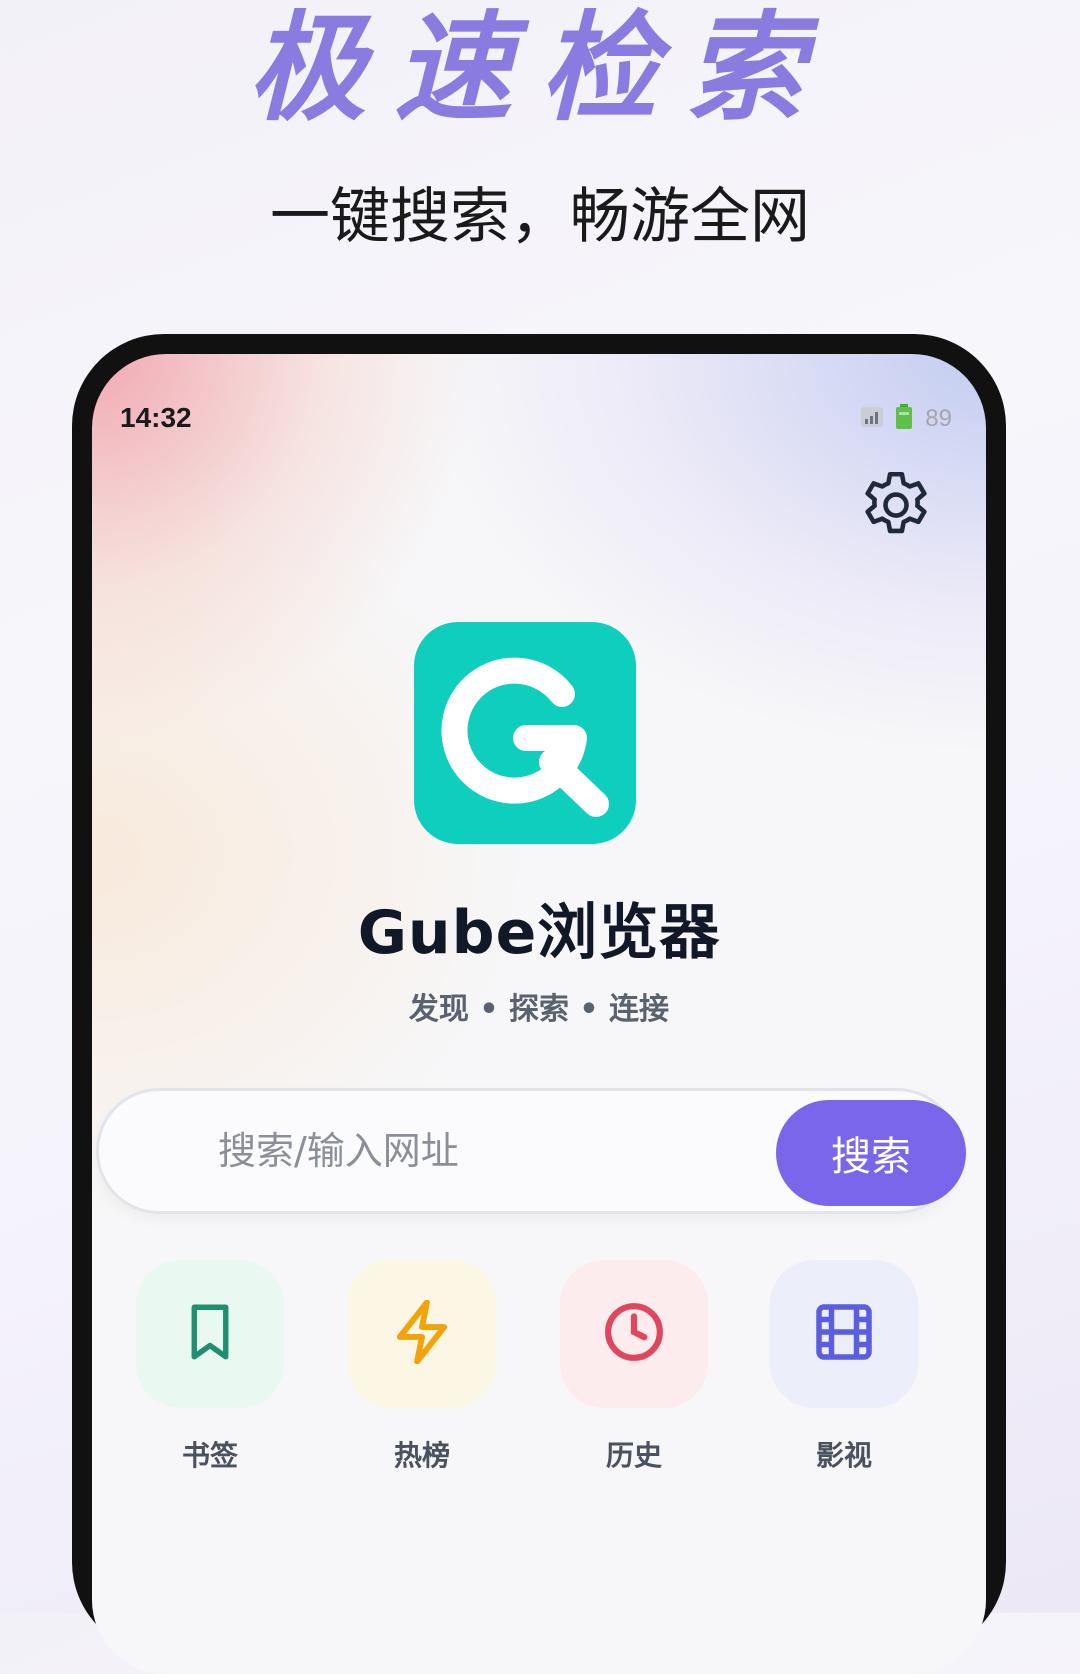  What do you see at coordinates (843, 1455) in the screenshot?
I see `shortcut-label: 影视` at bounding box center [843, 1455].